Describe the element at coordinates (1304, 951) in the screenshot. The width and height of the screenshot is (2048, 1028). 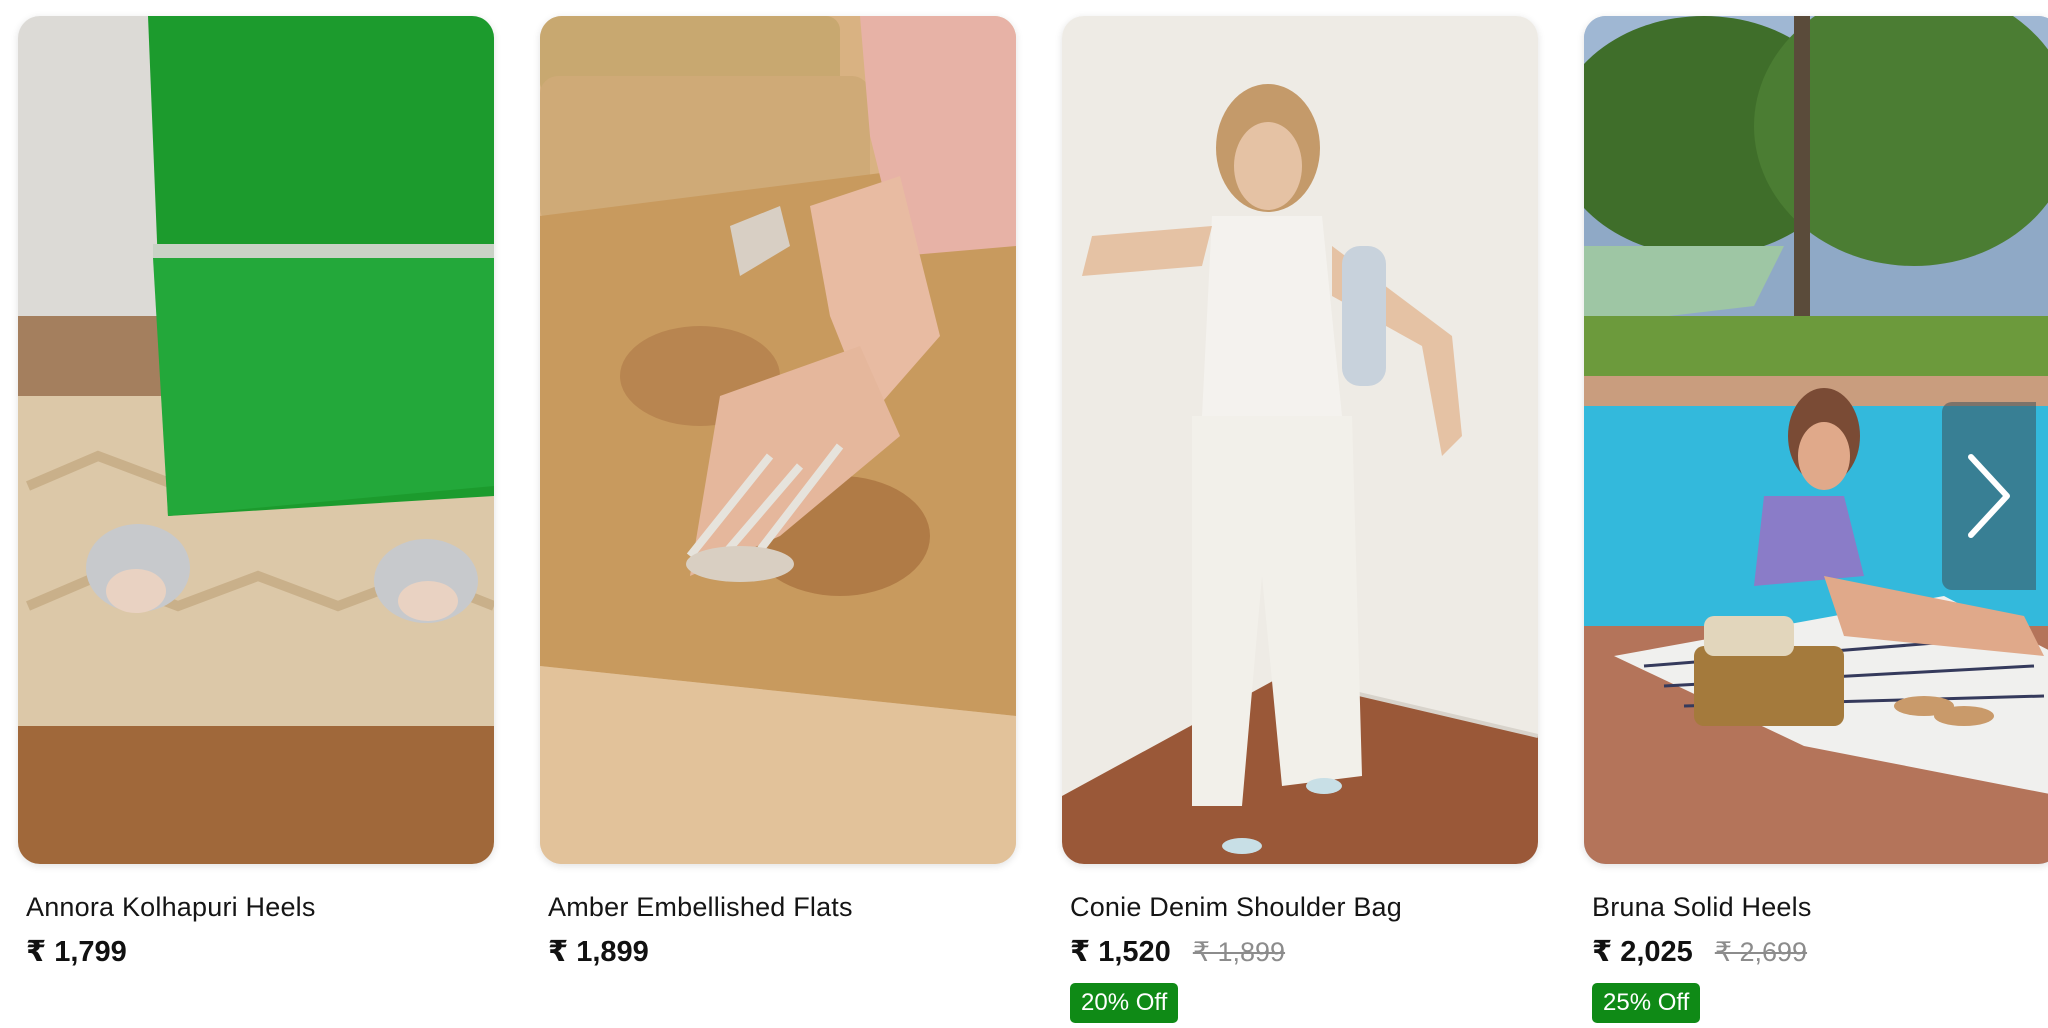
I see `price-row: ₹ 1,520 ₹ 1,899` at that location.